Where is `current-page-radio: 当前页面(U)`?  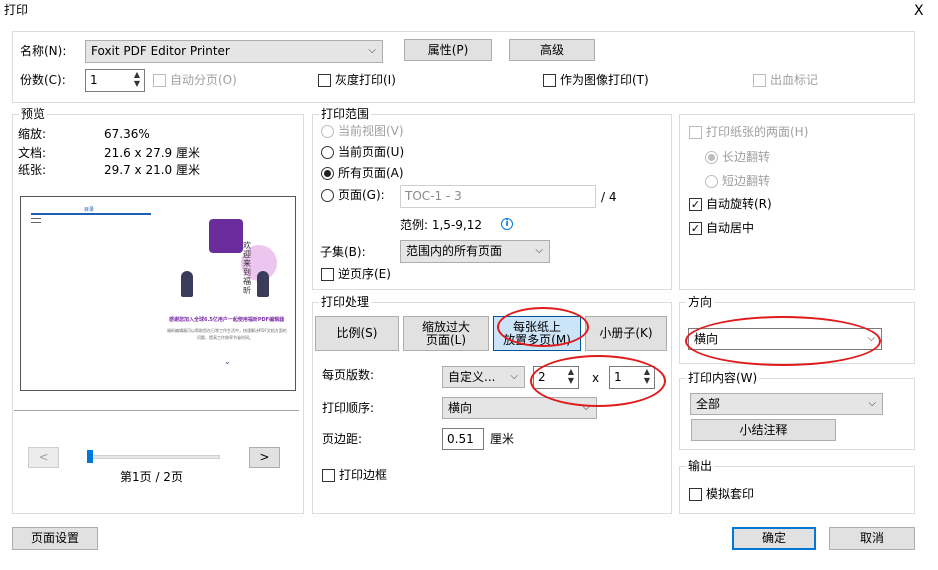
current-page-radio: 当前页面(U) is located at coordinates (362, 152).